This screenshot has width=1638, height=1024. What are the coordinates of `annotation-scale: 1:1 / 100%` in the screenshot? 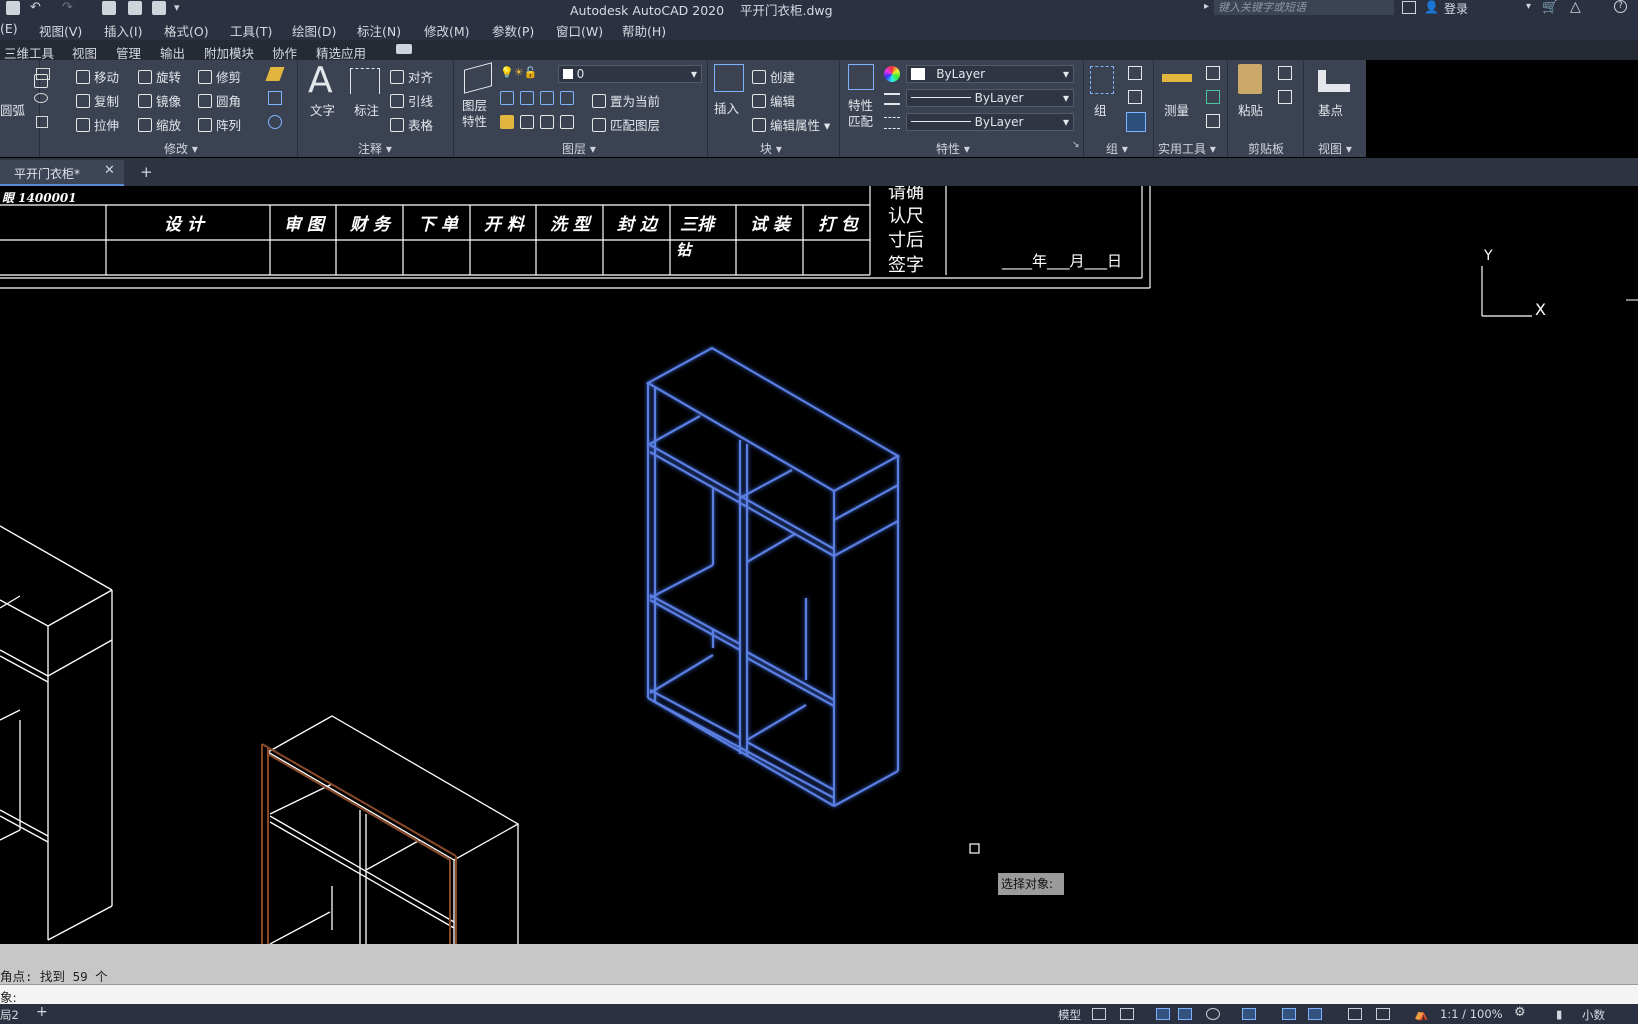 It's located at (1471, 1014).